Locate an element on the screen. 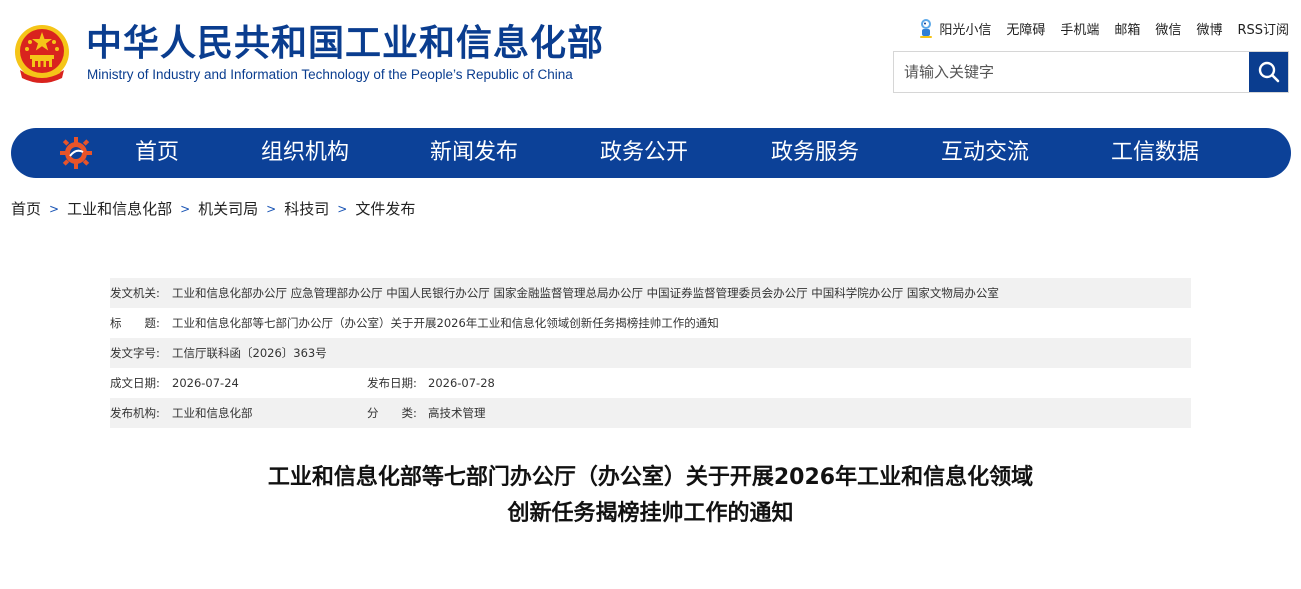 This screenshot has width=1301, height=589. main-nav: 首页 组织机构 新闻发布 政务公开 政务服务 互动交流 工信数据 is located at coordinates (651, 153).